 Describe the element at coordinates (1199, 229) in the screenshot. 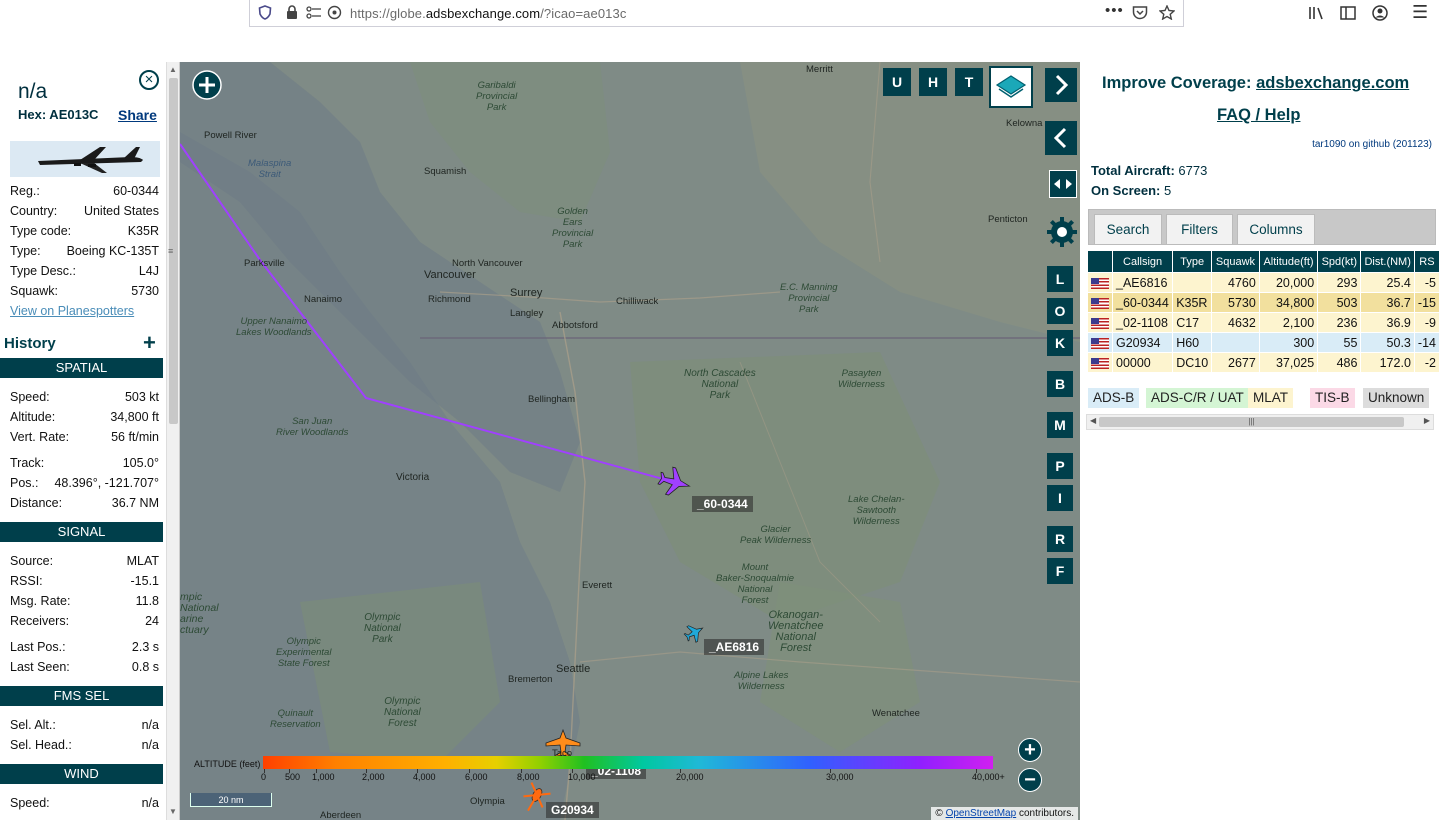

I see `tab-filters: Filters` at that location.